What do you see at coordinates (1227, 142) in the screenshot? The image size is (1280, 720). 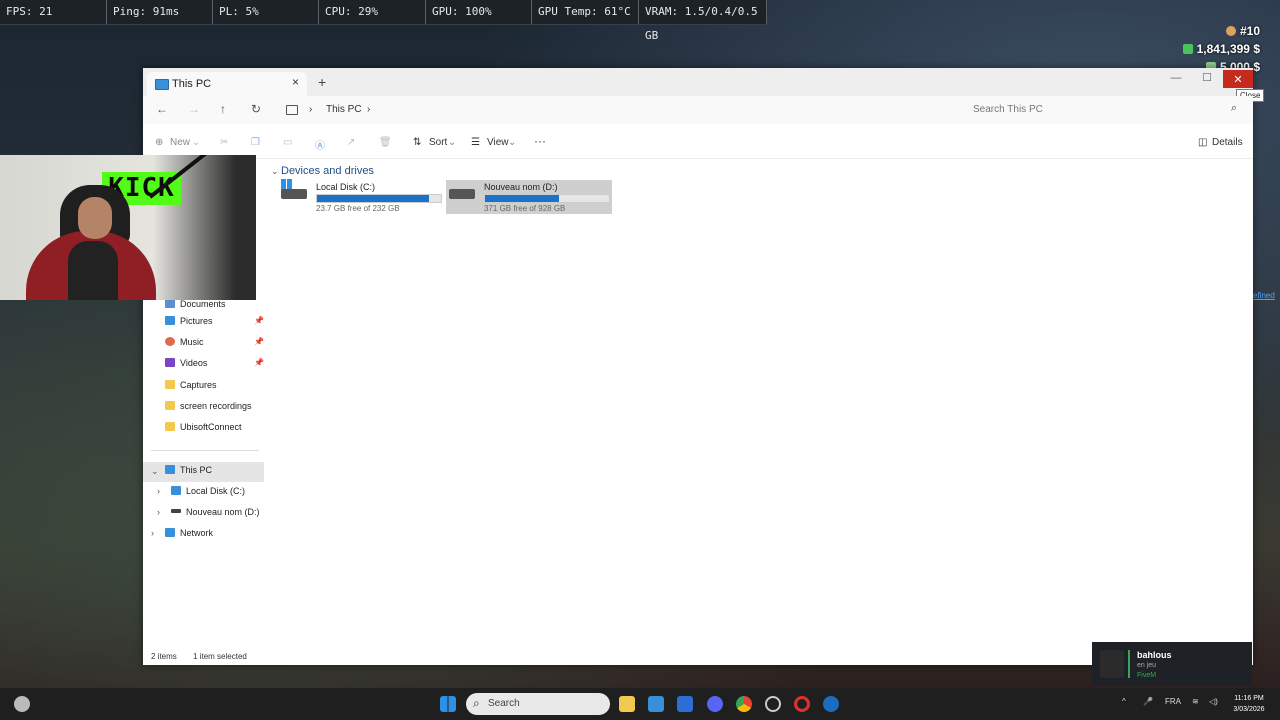 I see `details-button: Details` at bounding box center [1227, 142].